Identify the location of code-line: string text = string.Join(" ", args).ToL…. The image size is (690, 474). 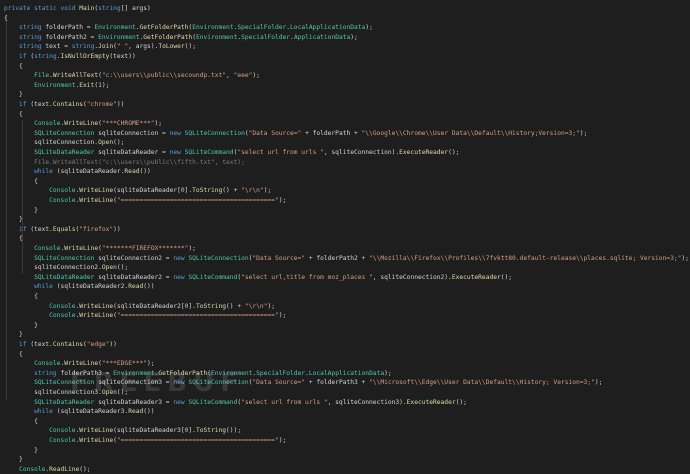
(345, 47).